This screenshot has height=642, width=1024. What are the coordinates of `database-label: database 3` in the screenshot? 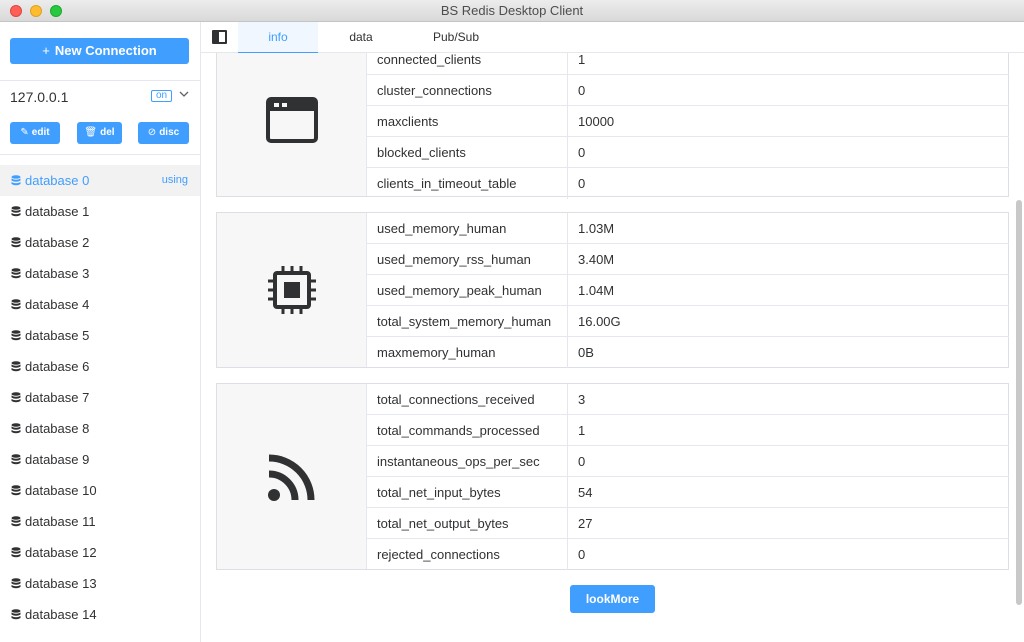 It's located at (57, 273).